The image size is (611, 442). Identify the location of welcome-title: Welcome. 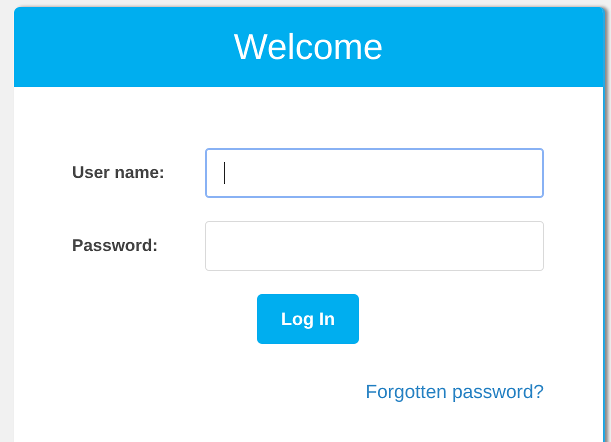
(309, 47).